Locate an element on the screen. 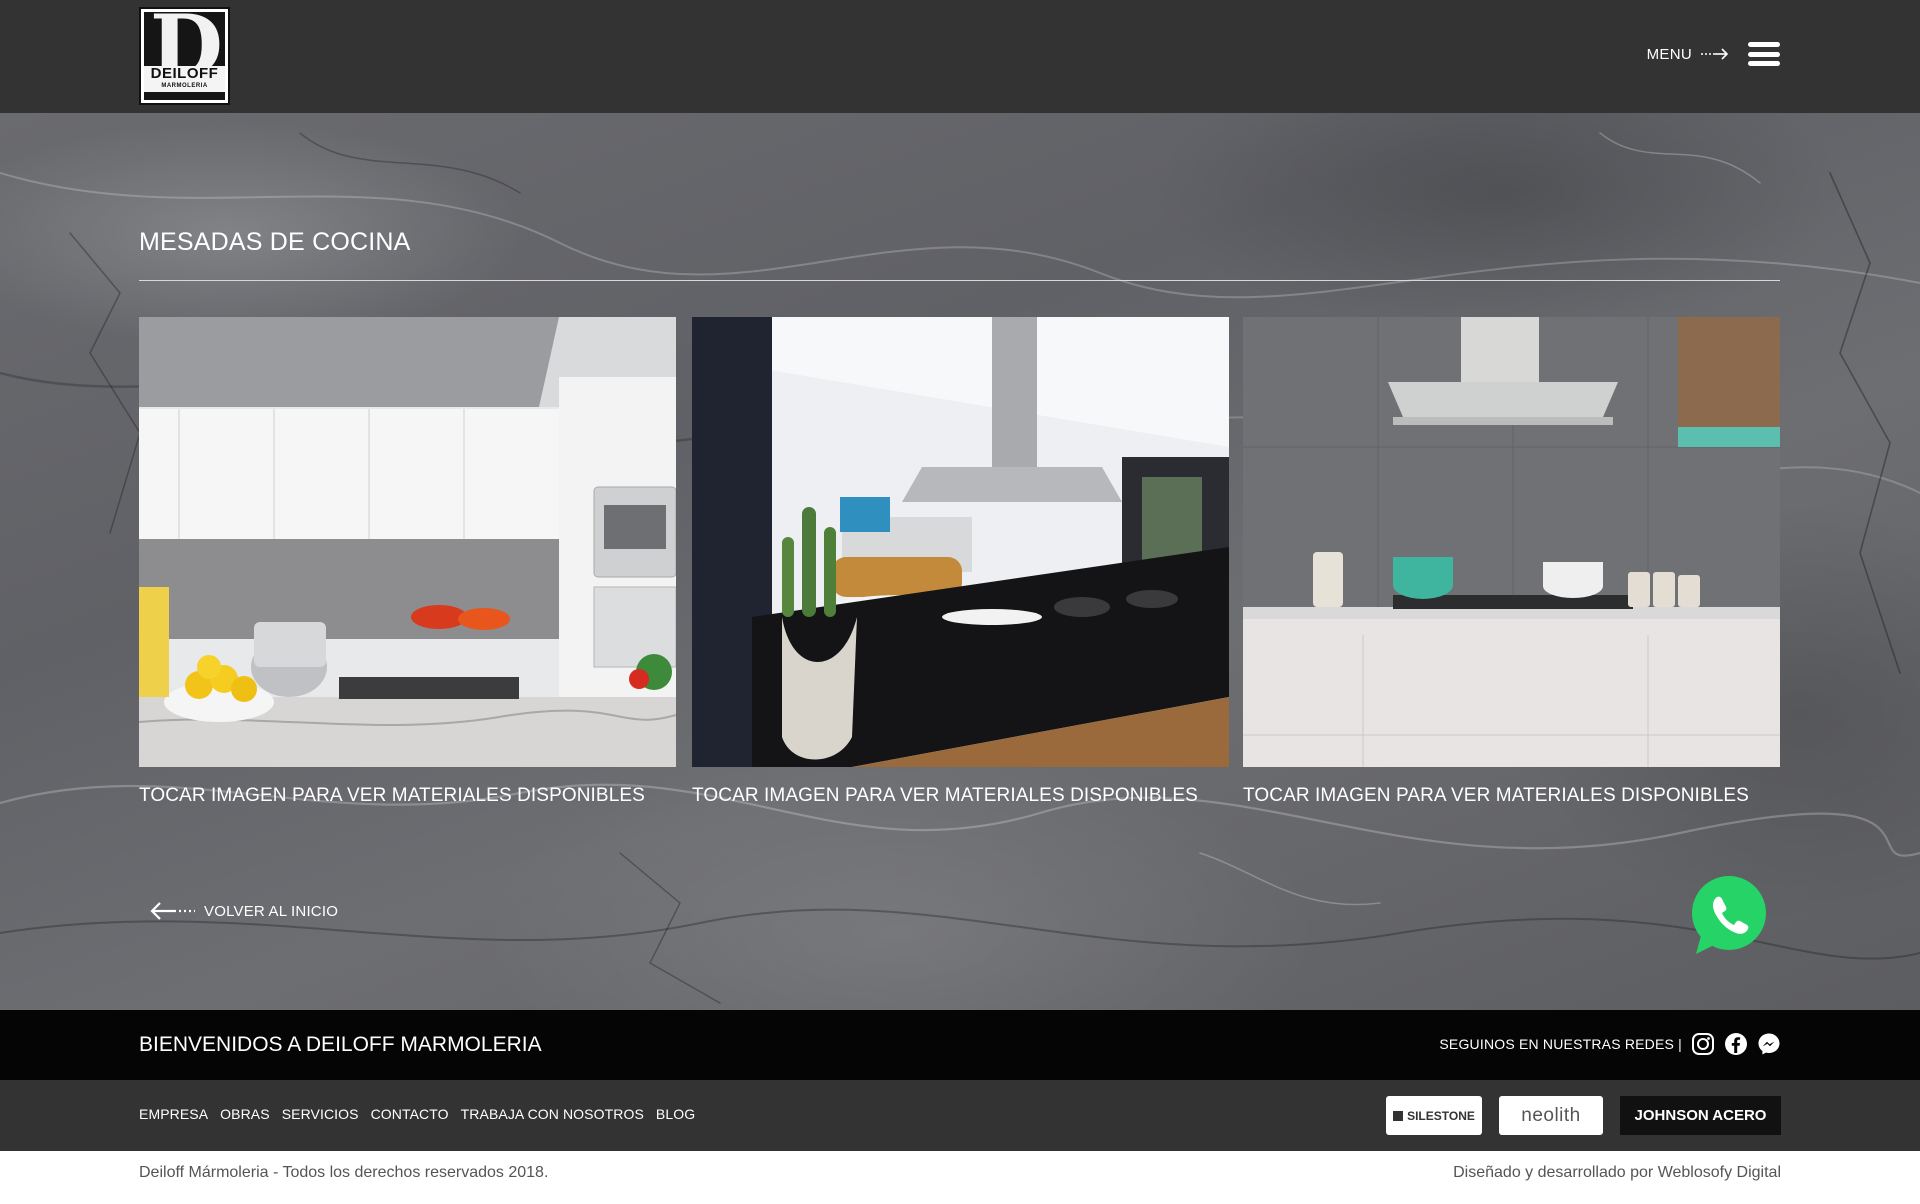  logo-mark: D DEILOFF MARMOLERIA is located at coordinates (184, 56).